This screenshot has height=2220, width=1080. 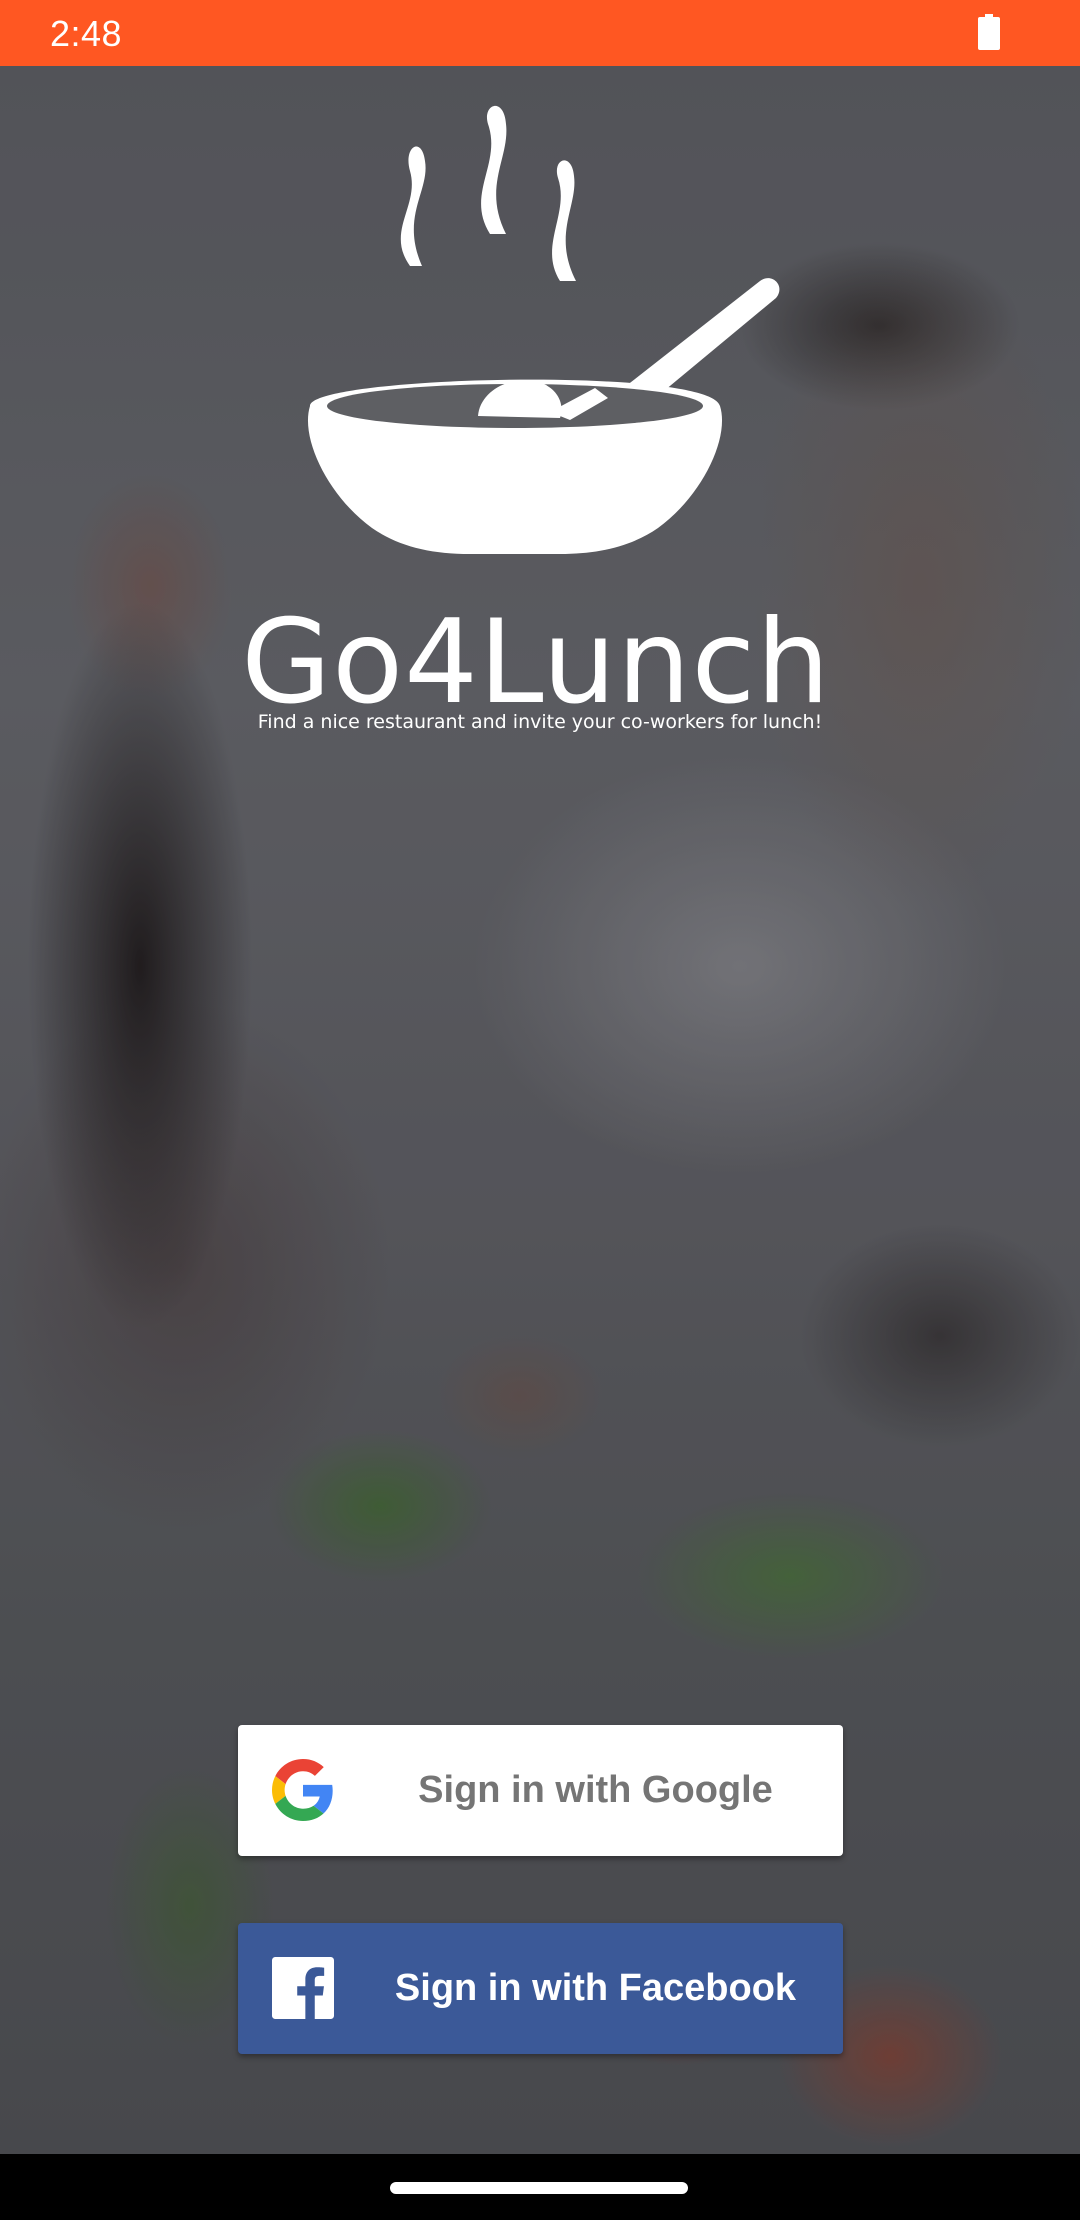 What do you see at coordinates (86, 33) in the screenshot?
I see `status-time: 2:48` at bounding box center [86, 33].